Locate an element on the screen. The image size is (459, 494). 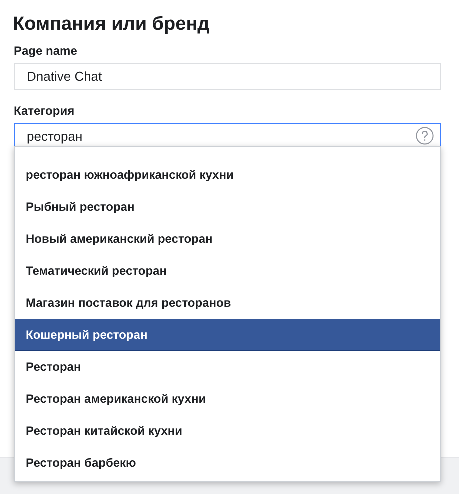
suggestion-item: Рыбный ресторан is located at coordinates (227, 207).